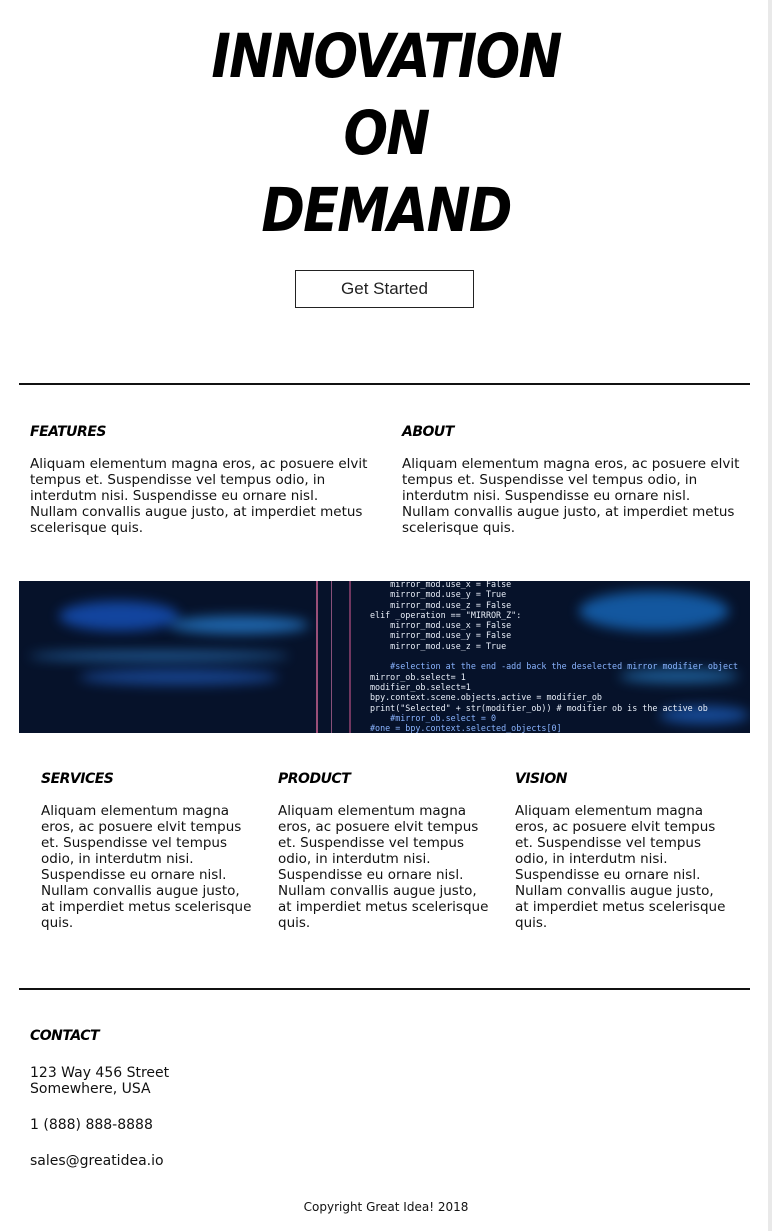  What do you see at coordinates (386, 1207) in the screenshot?
I see `footer-copyright: Copyright Great Idea! 2018` at bounding box center [386, 1207].